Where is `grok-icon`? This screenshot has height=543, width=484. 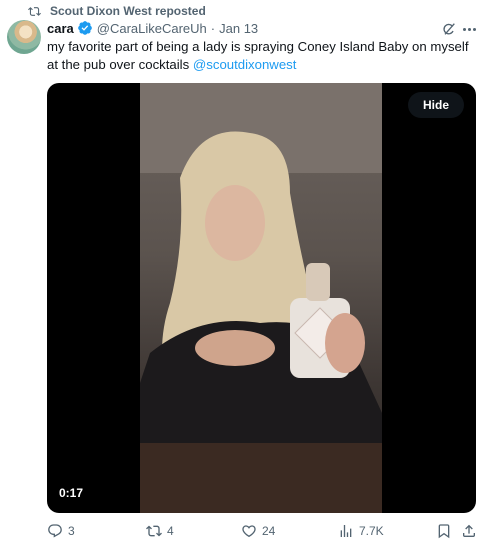 grok-icon is located at coordinates (449, 29).